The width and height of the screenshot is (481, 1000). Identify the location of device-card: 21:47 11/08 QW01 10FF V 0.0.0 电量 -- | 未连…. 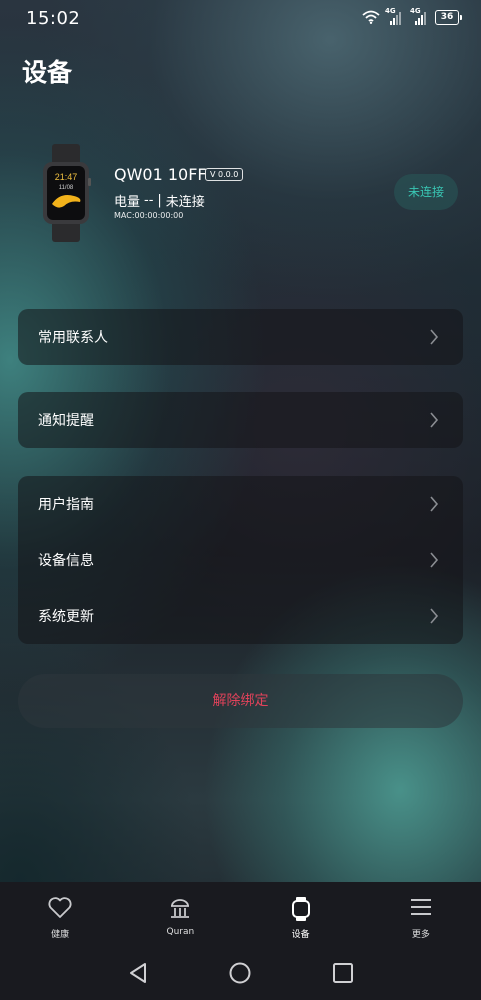
(240, 195).